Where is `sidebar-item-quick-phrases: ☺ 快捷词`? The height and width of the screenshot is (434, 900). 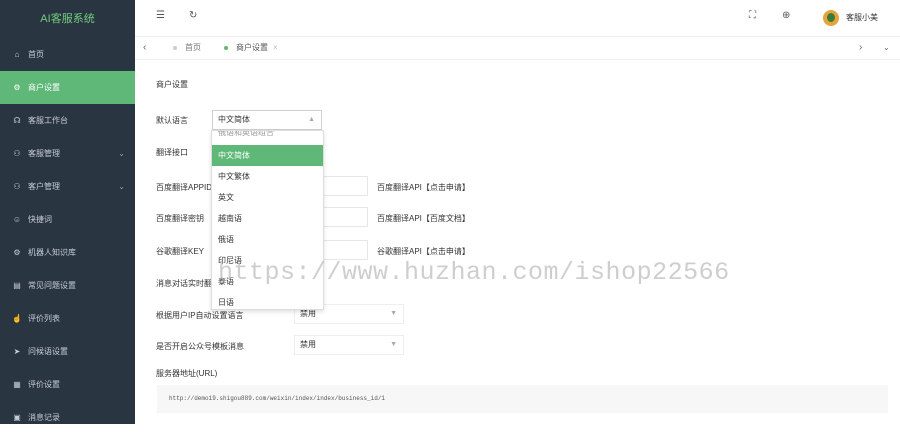
sidebar-item-quick-phrases: ☺ 快捷词 is located at coordinates (67, 219).